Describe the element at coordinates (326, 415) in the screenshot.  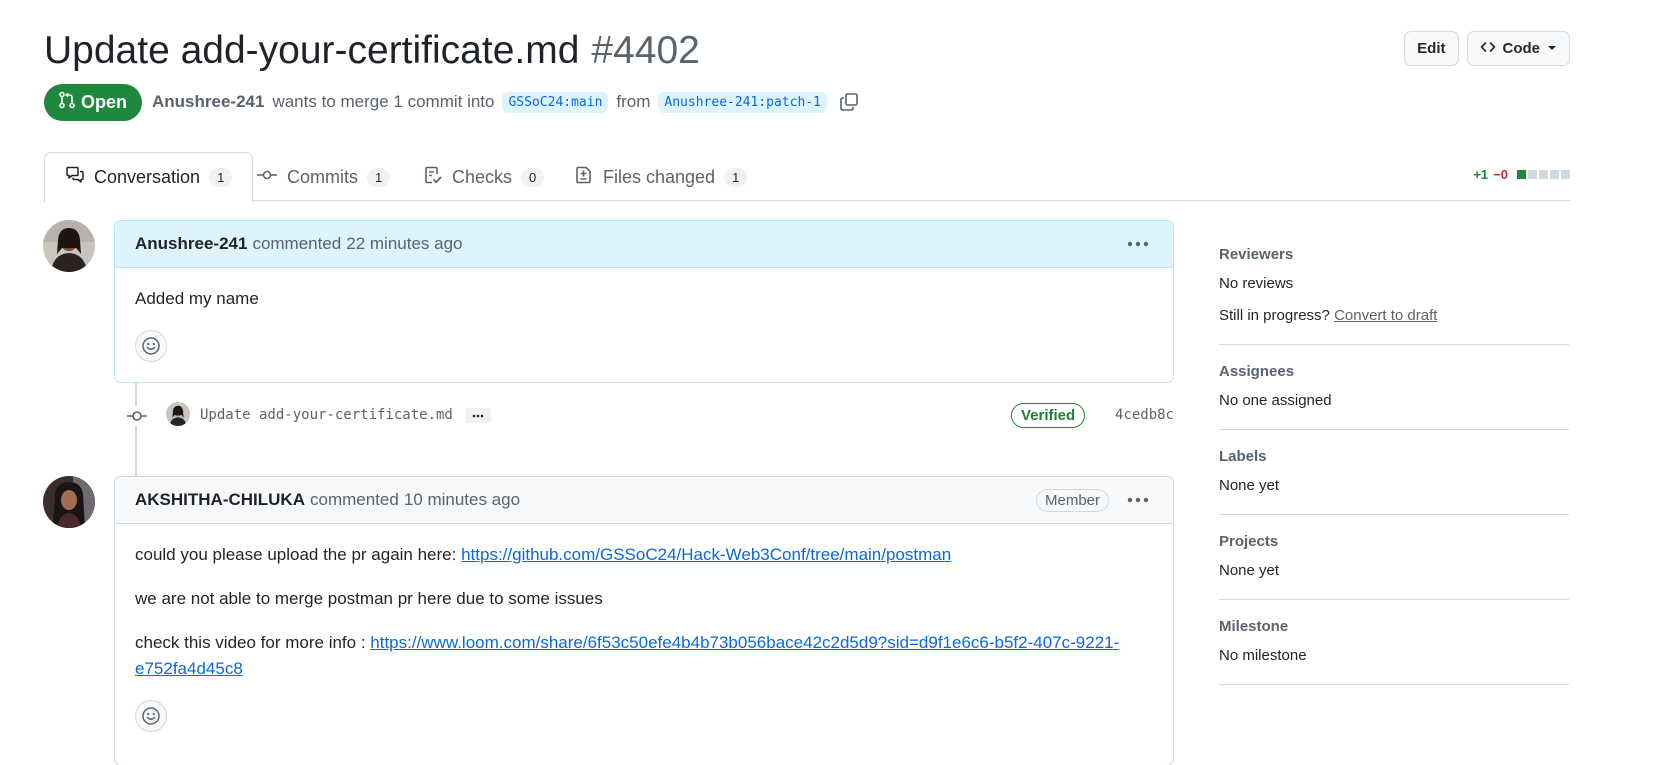
I see `commit-message: Update add-your-certificate.md` at that location.